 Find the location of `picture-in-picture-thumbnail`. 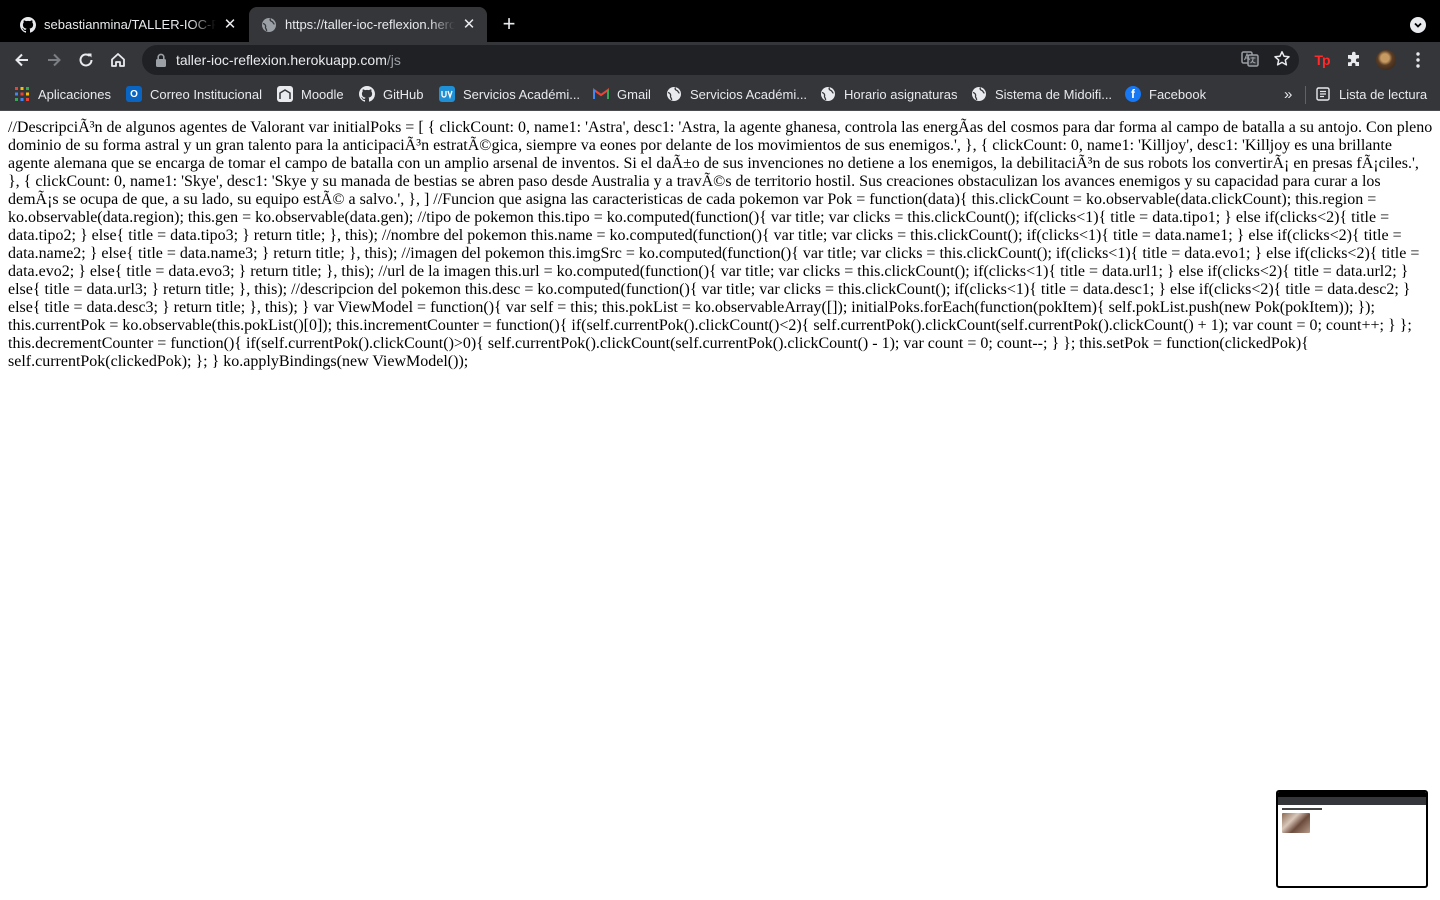

picture-in-picture-thumbnail is located at coordinates (1352, 839).